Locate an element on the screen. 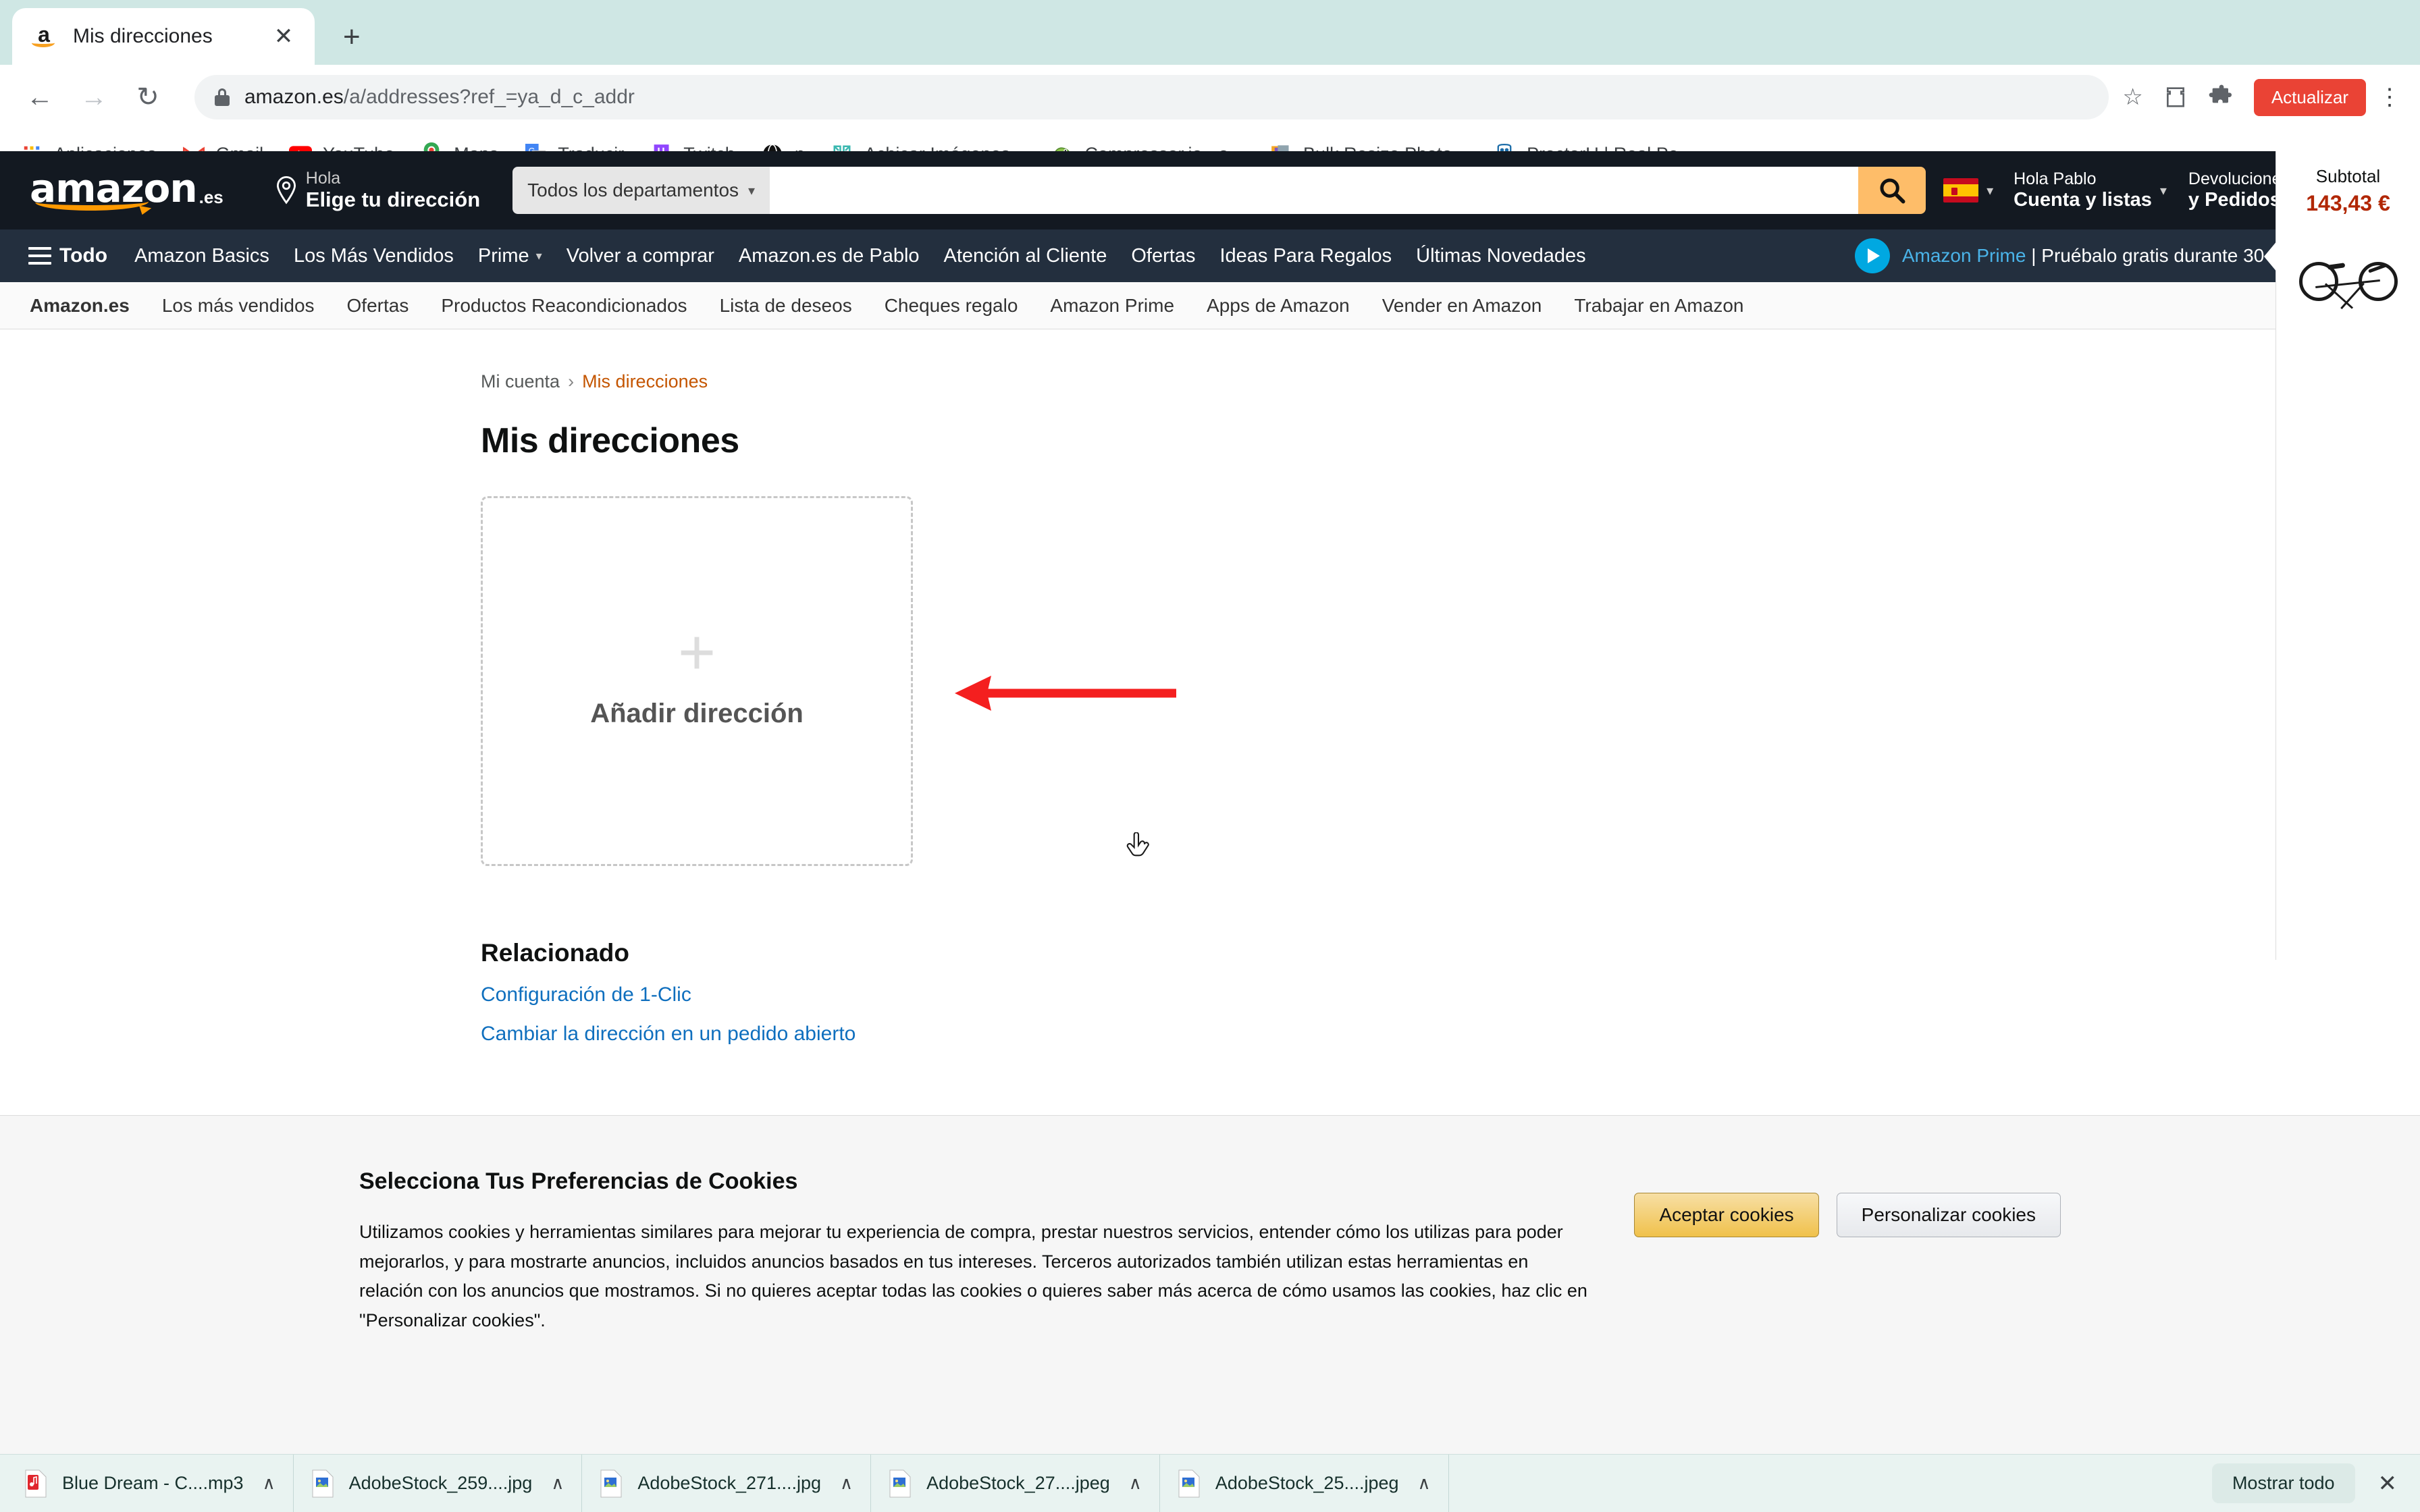 Image resolution: width=2420 pixels, height=1512 pixels. nav-item-mas-vendidos: Los Más Vendidos is located at coordinates (374, 256).